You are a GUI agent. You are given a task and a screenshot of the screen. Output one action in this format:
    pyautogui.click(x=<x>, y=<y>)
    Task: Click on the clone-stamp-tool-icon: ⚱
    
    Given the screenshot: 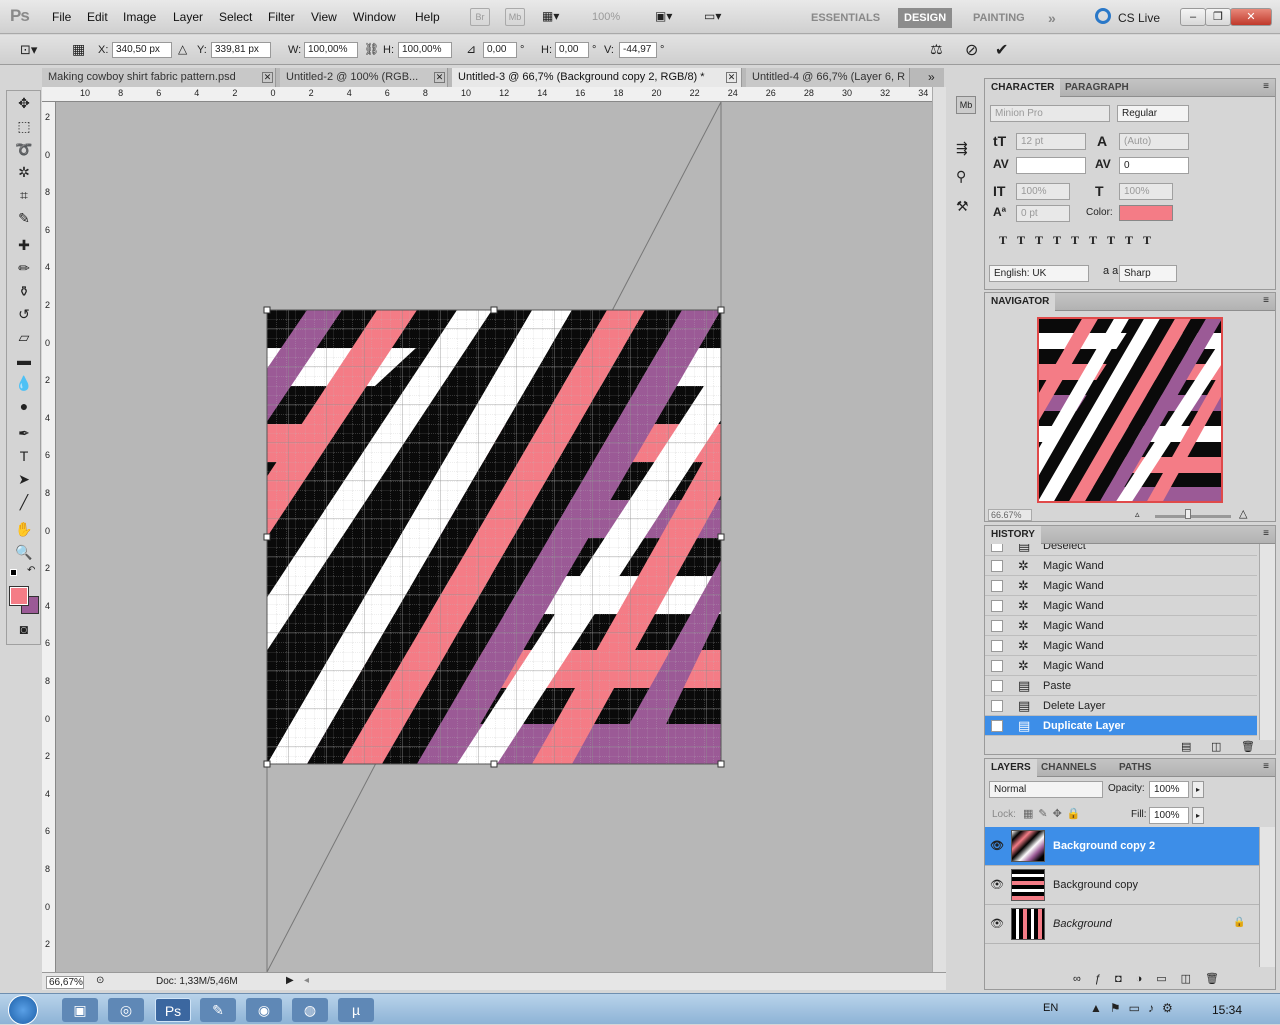 What is the action you would take?
    pyautogui.click(x=24, y=291)
    